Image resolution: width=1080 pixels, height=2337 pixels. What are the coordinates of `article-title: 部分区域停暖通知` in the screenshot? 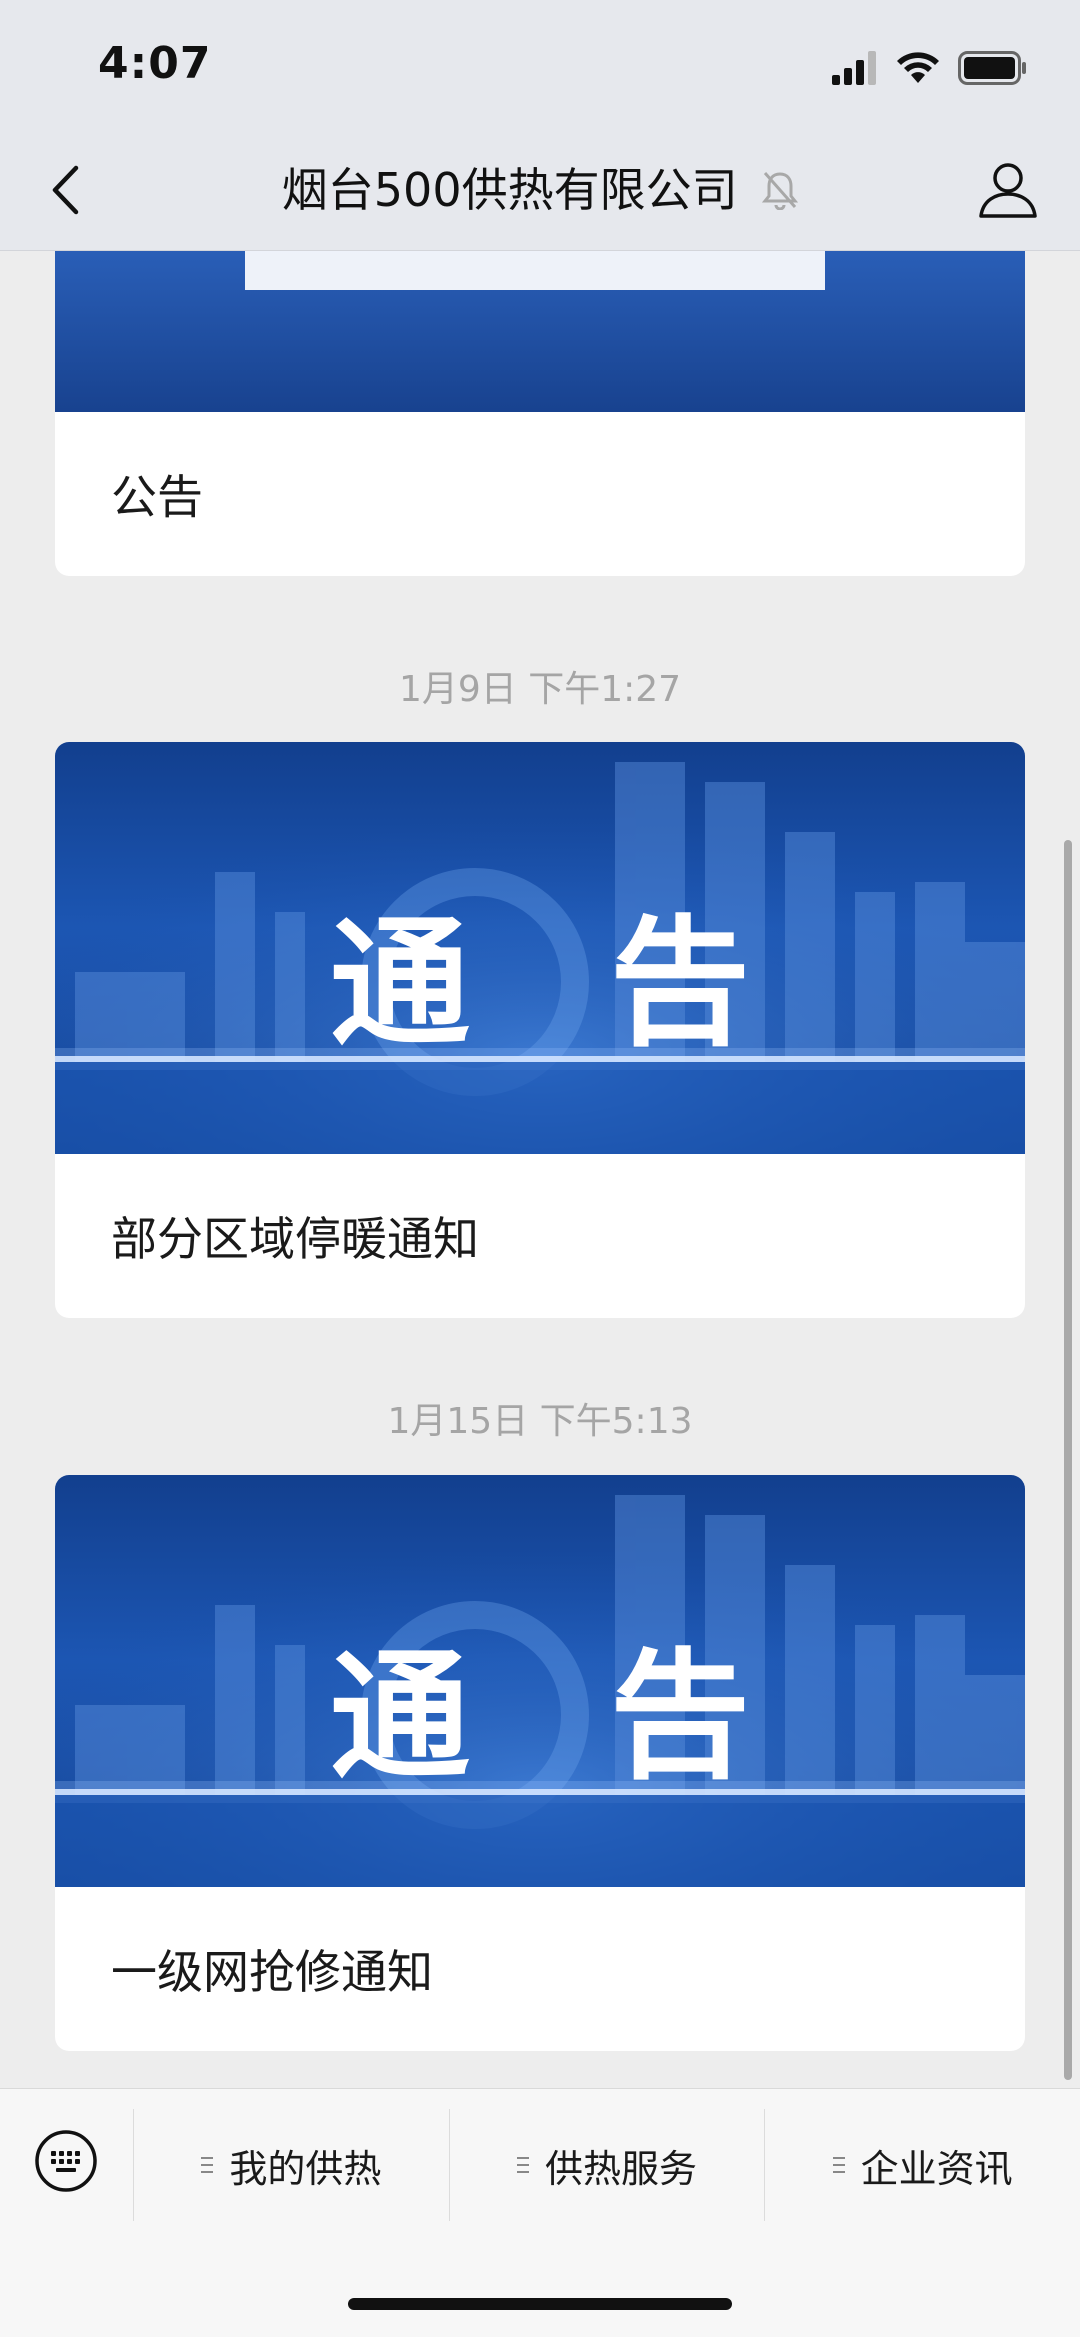 It's located at (295, 1239).